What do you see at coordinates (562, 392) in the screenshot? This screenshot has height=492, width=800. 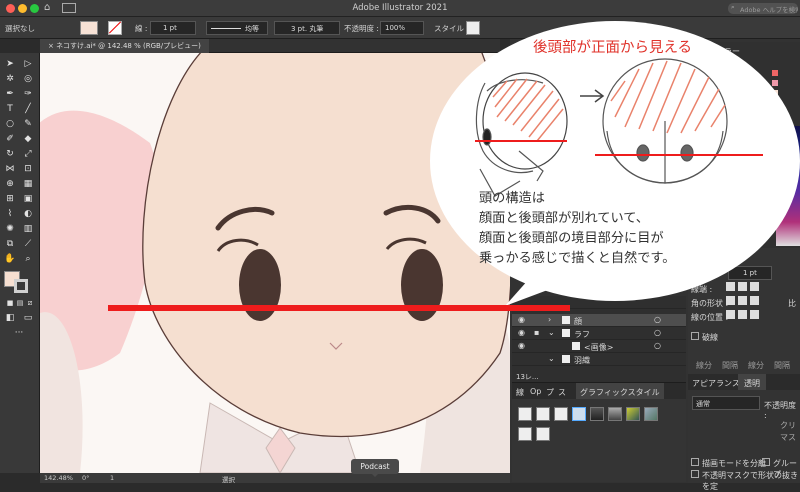 I see `tab-swatches: ス` at bounding box center [562, 392].